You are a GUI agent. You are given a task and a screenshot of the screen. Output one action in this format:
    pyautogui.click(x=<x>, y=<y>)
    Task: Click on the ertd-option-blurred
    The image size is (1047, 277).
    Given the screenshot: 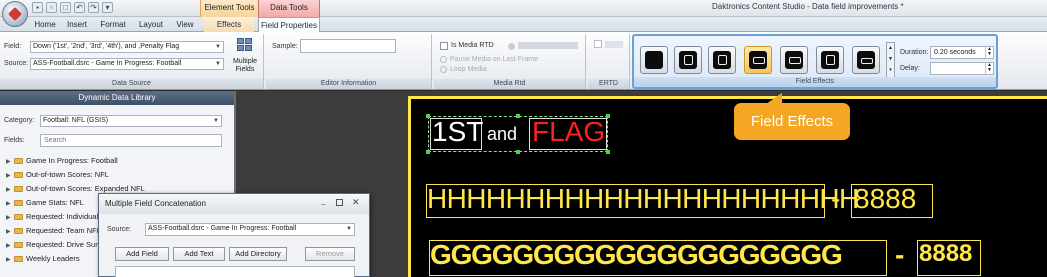 What is the action you would take?
    pyautogui.click(x=614, y=44)
    